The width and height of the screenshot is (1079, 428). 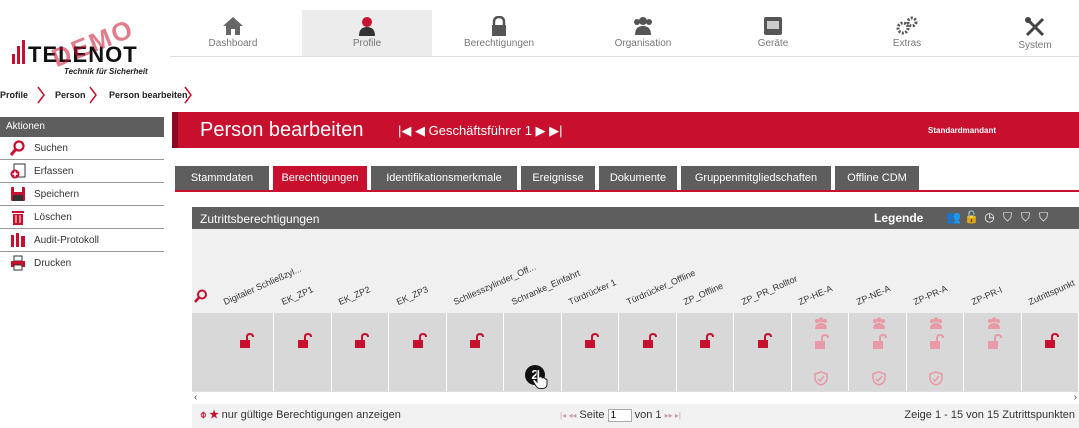 I want to click on last-page-icon: ▸▸ ▸|, so click(x=673, y=415).